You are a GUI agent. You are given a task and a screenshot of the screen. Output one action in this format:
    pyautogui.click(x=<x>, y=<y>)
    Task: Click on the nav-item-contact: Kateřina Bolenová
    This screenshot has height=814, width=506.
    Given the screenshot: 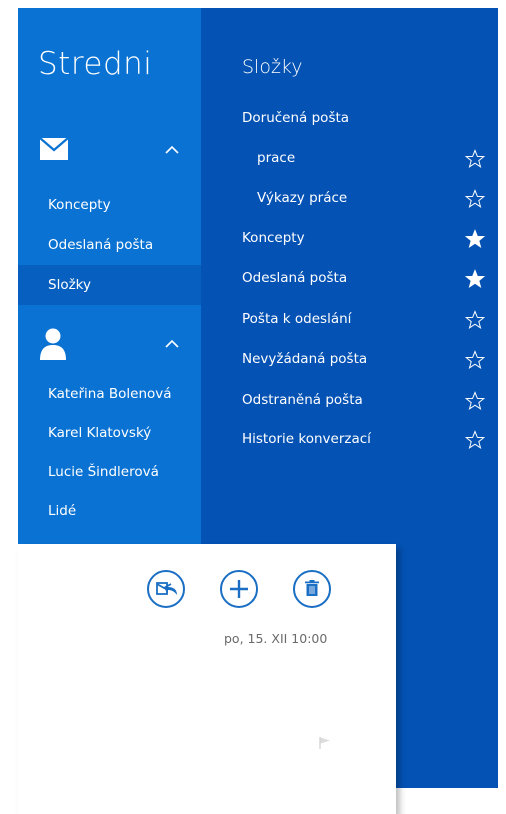 What is the action you would take?
    pyautogui.click(x=109, y=394)
    